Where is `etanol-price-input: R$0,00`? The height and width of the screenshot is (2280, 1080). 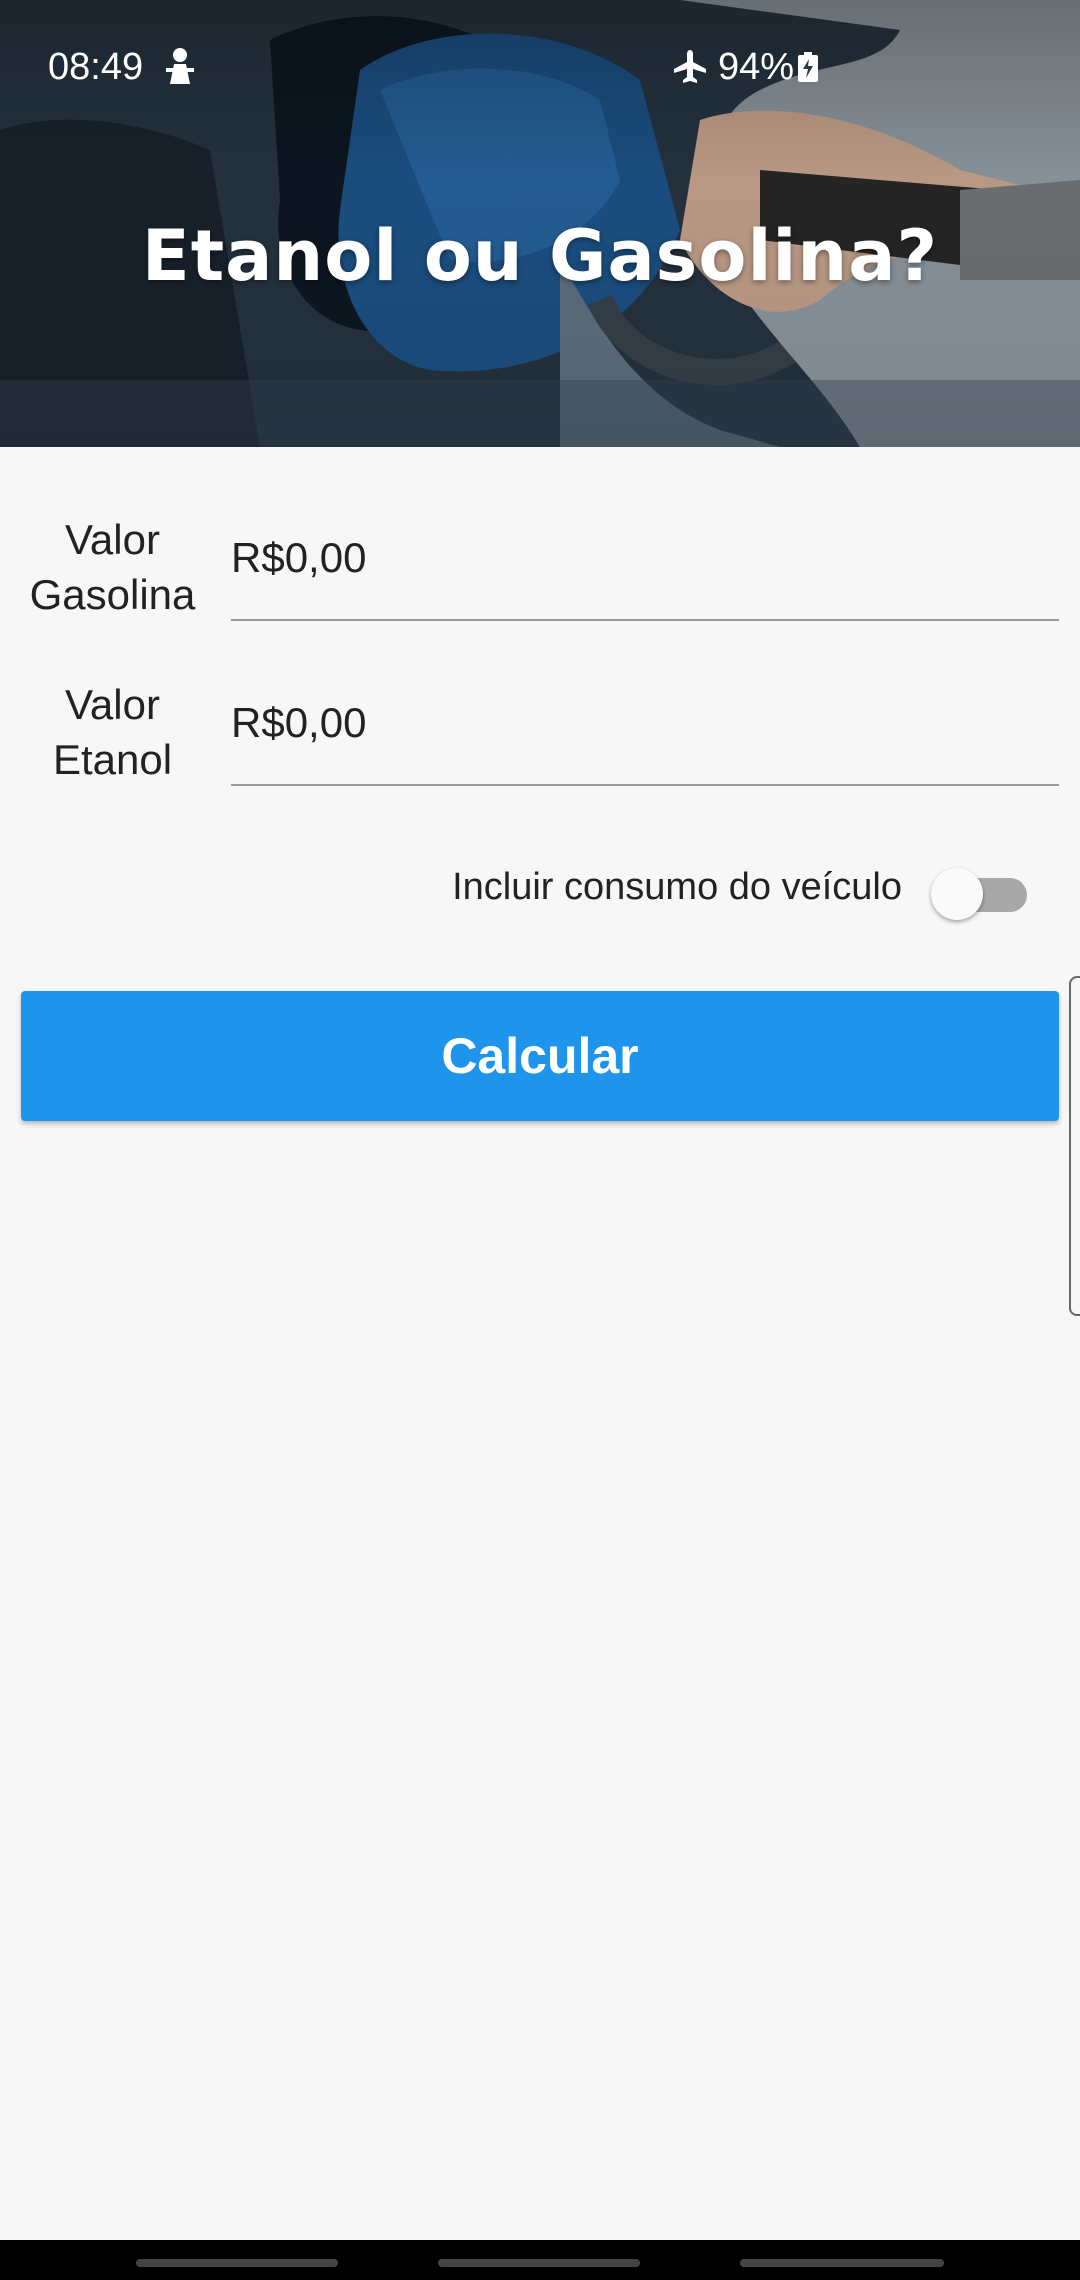
etanol-price-input: R$0,00 is located at coordinates (298, 723).